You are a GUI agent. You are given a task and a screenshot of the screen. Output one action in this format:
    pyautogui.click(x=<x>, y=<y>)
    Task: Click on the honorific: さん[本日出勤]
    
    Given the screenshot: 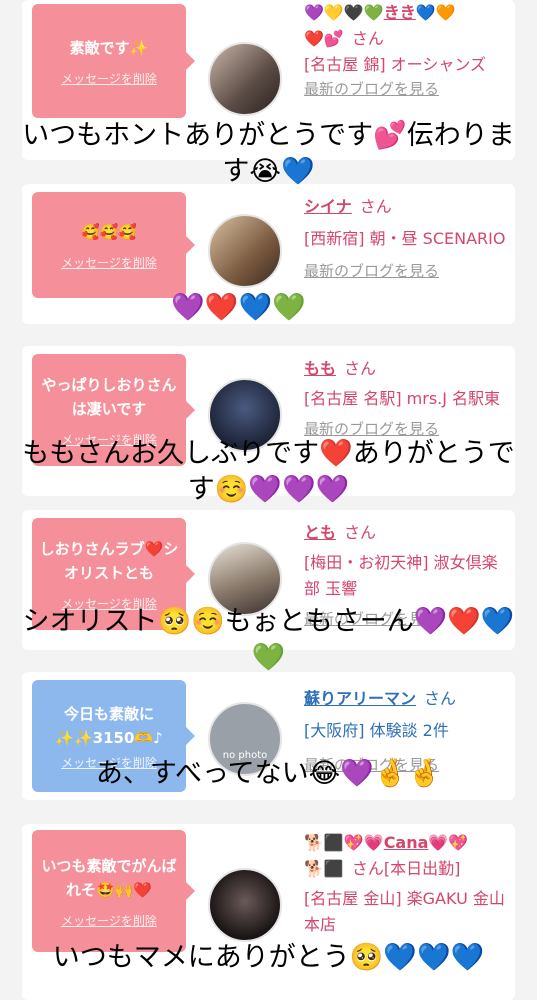 What is the action you would take?
    pyautogui.click(x=406, y=868)
    